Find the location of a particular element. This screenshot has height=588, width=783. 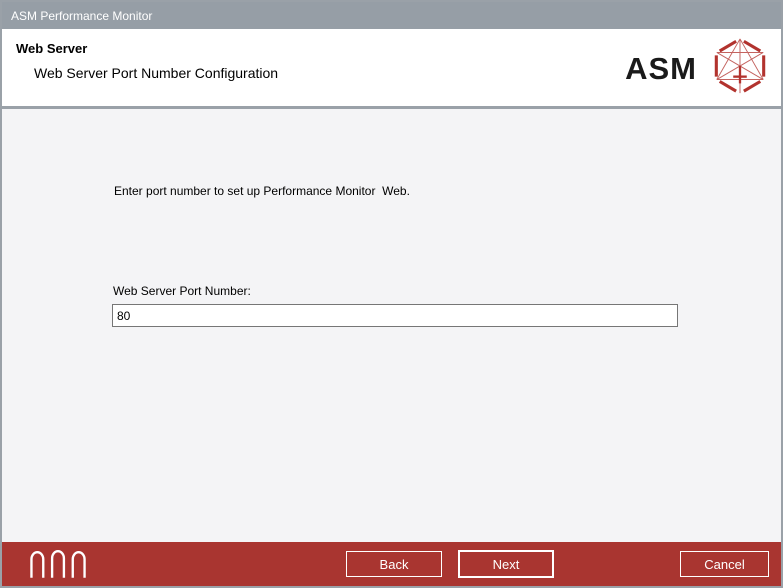

triple-arch-icon is located at coordinates (58, 566).